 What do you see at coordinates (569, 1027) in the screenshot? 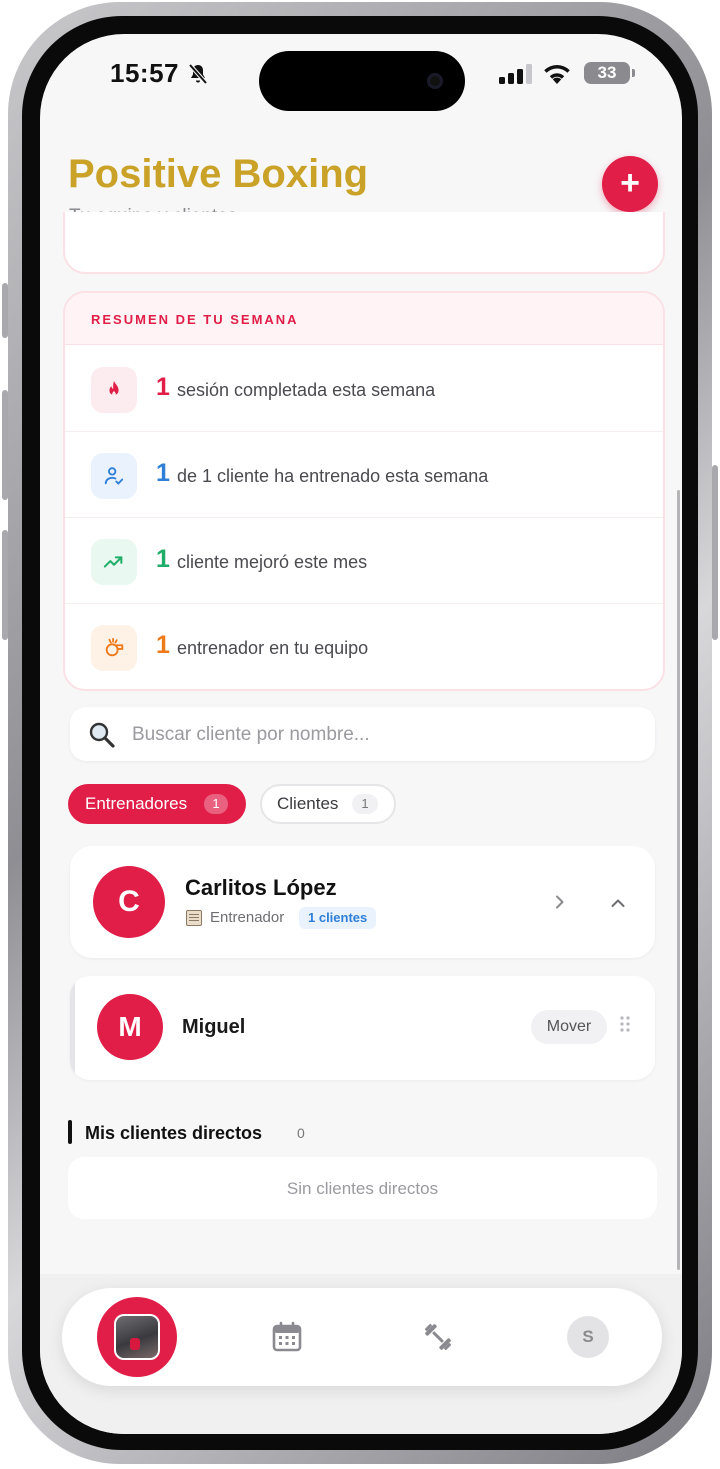
I see `move-button: Mover` at bounding box center [569, 1027].